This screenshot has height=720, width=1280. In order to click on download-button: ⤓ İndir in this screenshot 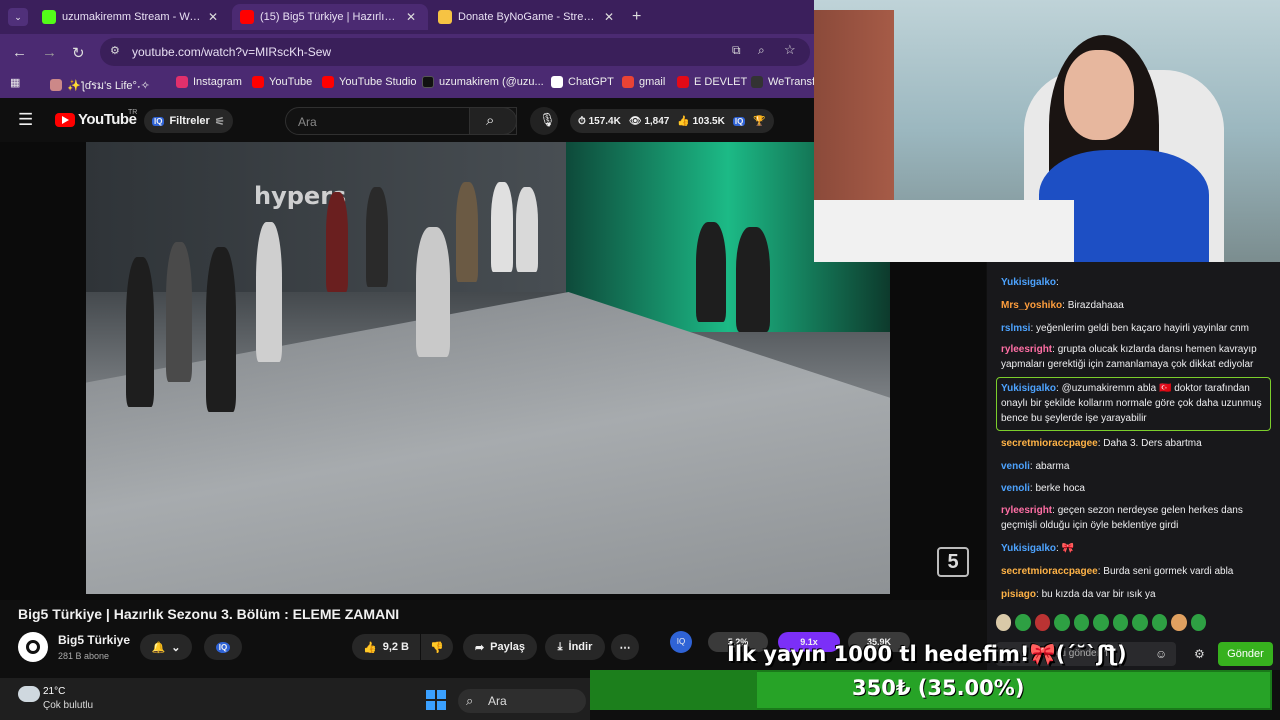, I will do `click(575, 647)`.